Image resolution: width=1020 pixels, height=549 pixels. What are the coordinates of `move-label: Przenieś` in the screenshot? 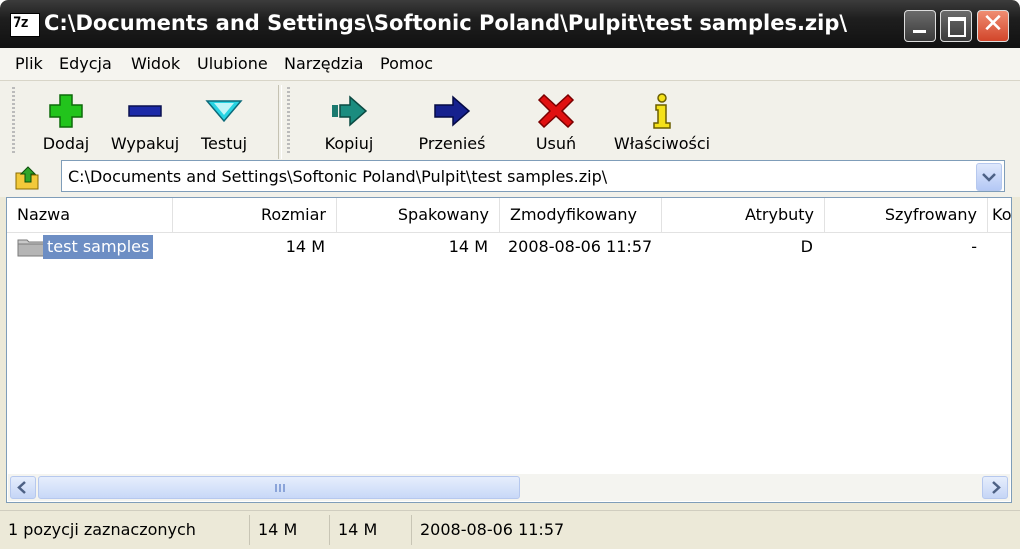 It's located at (452, 143).